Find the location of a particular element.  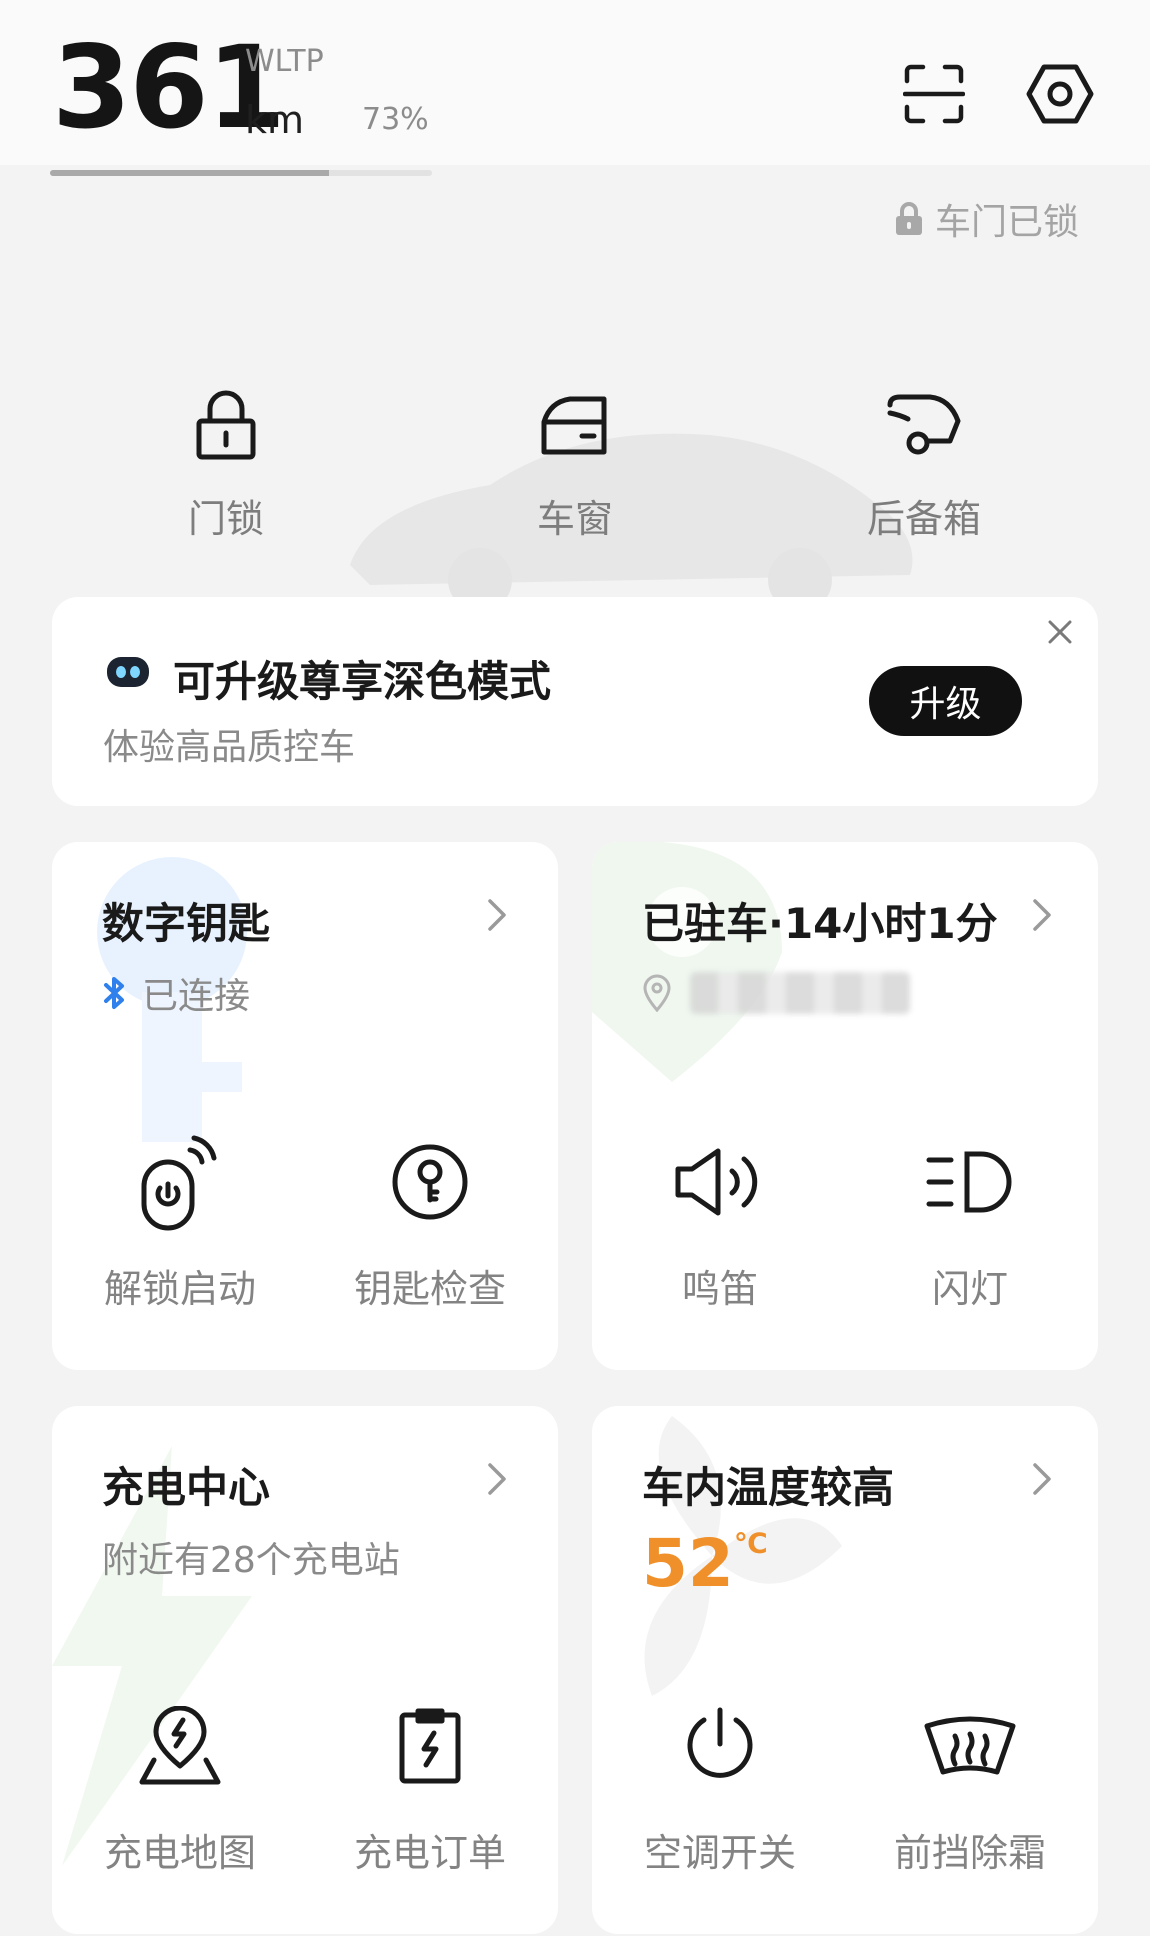

battery-percent: 73% is located at coordinates (395, 119).